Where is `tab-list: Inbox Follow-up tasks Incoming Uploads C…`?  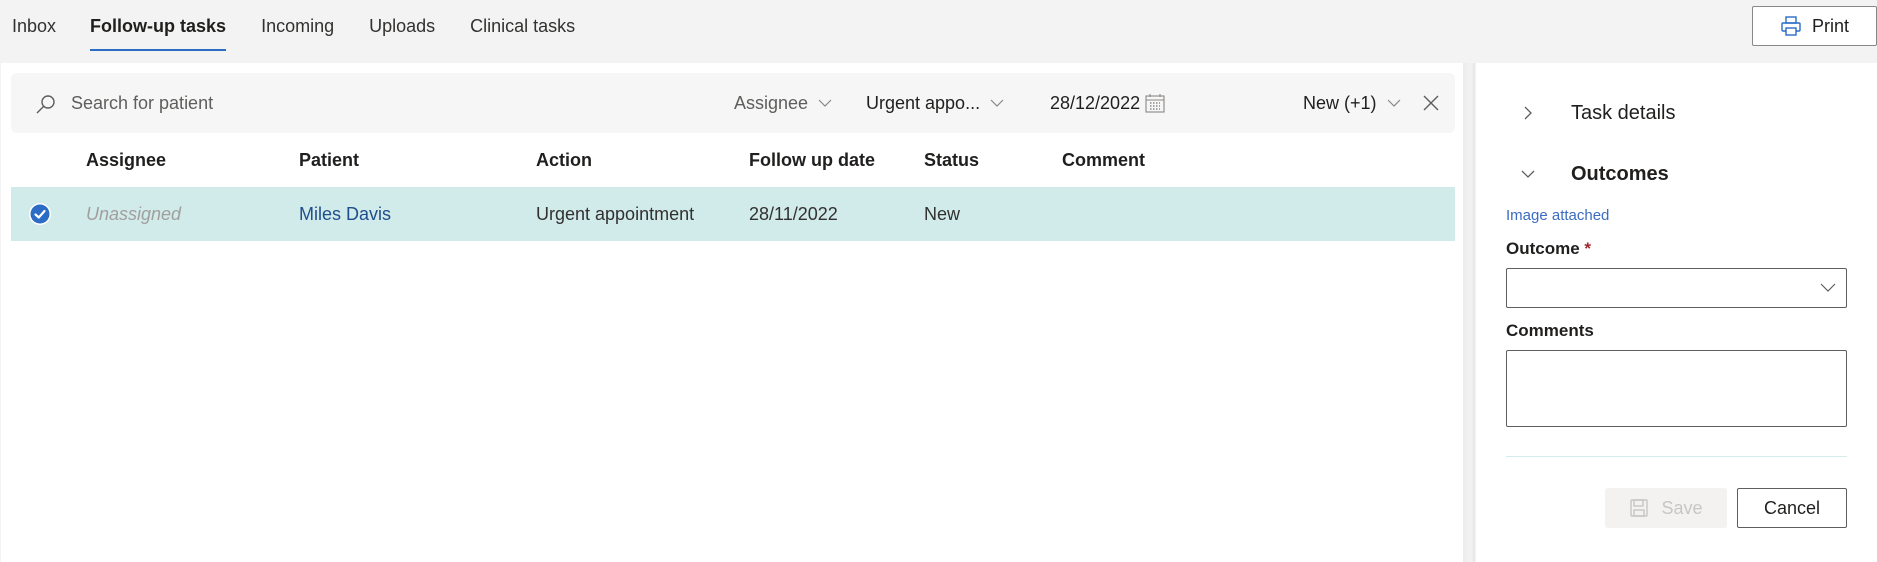
tab-list: Inbox Follow-up tasks Incoming Uploads C… is located at coordinates (287, 31).